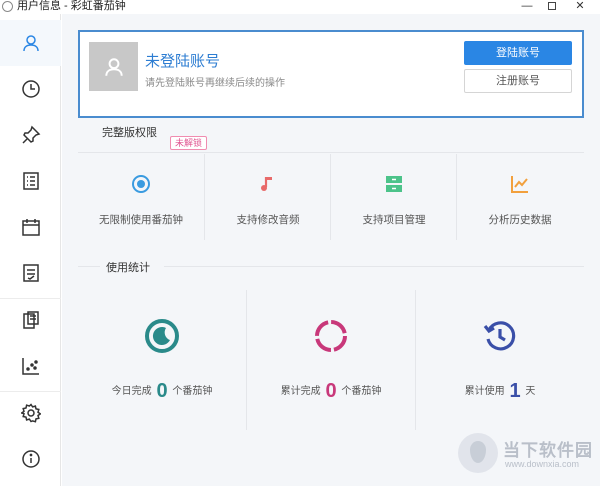 The width and height of the screenshot is (600, 486). What do you see at coordinates (268, 197) in the screenshot?
I see `feature-custom-audio: 支持修改音频` at bounding box center [268, 197].